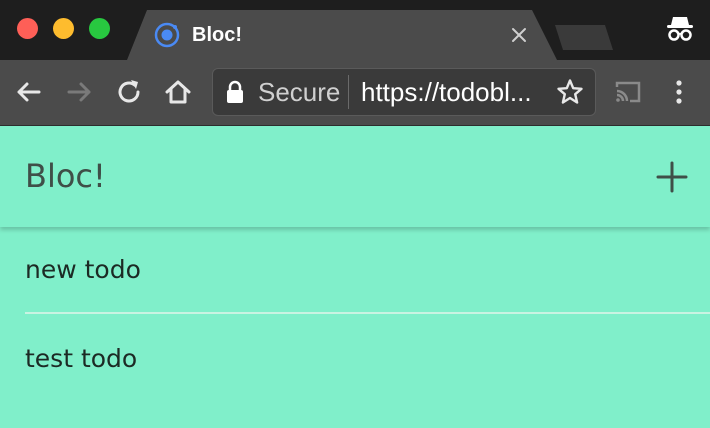 This screenshot has height=428, width=710. I want to click on reload-icon, so click(129, 92).